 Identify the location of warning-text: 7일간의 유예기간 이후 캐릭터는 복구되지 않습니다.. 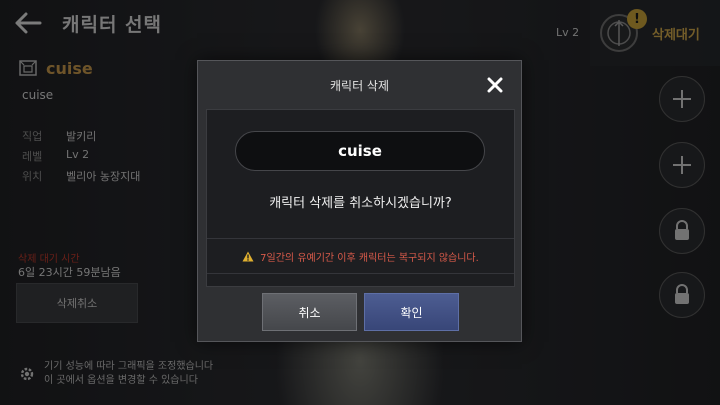
(369, 258).